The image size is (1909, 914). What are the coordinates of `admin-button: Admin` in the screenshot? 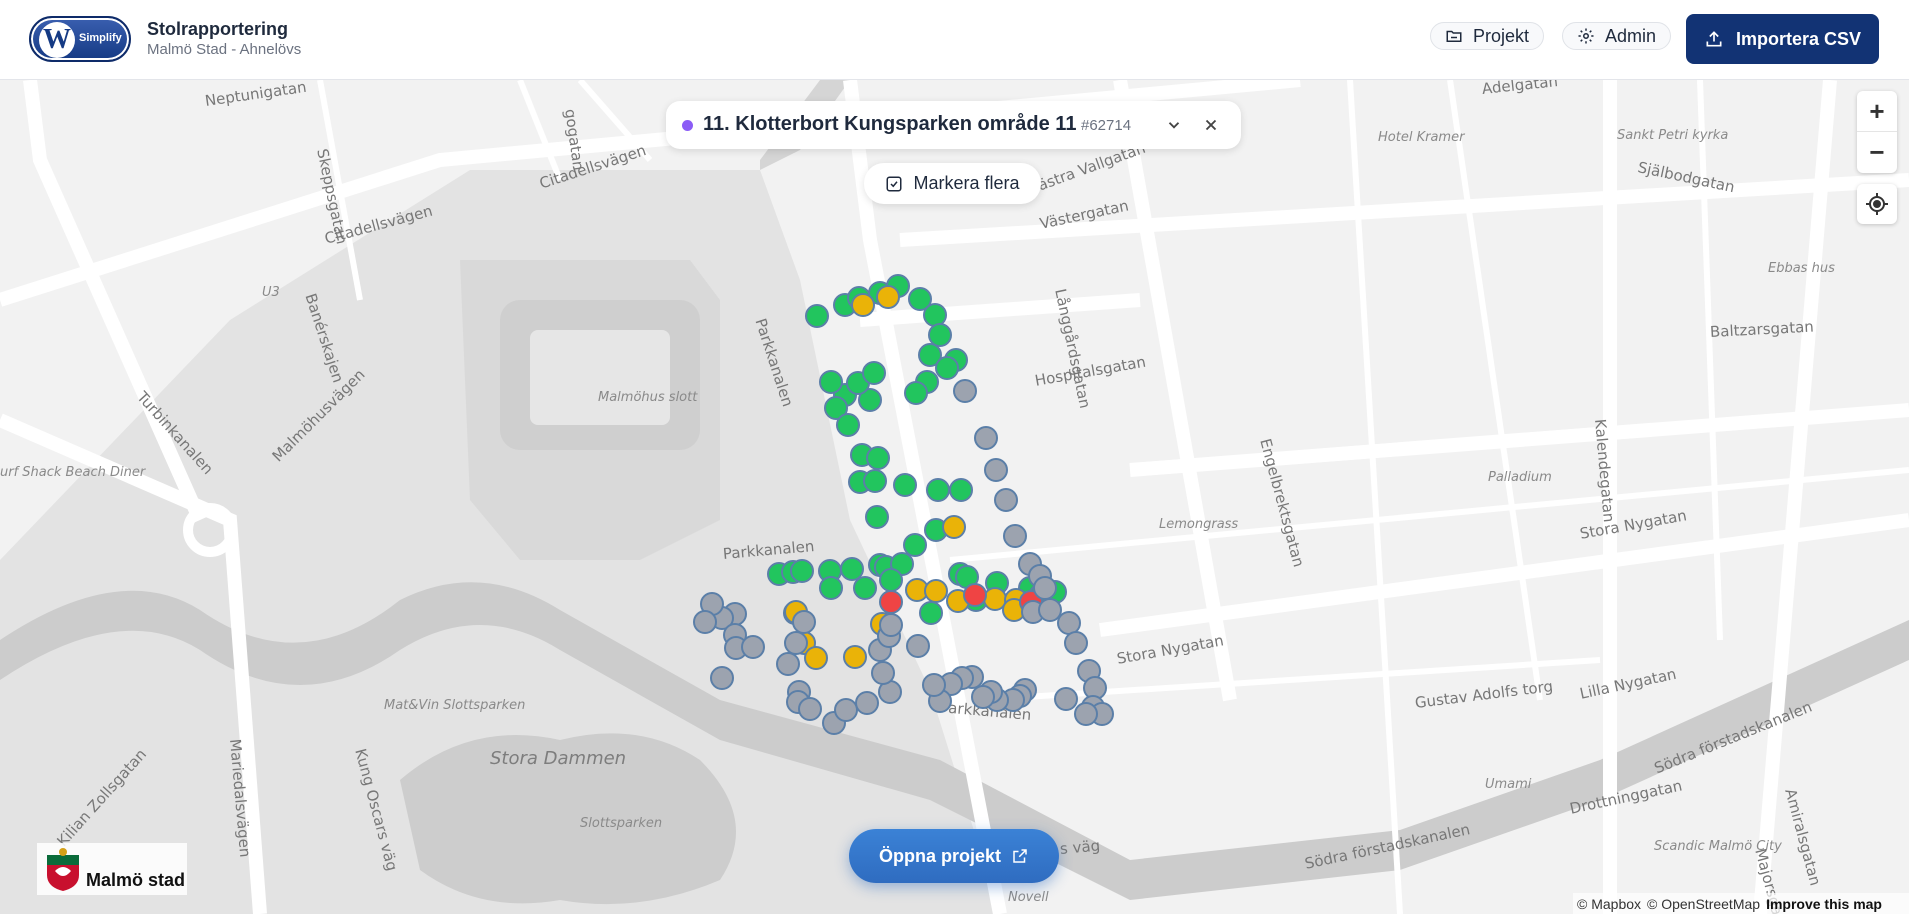 It's located at (1617, 36).